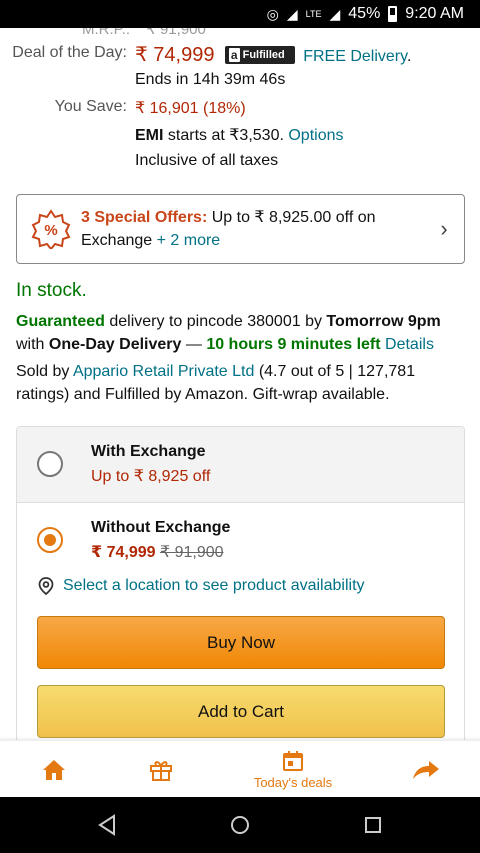  What do you see at coordinates (107, 825) in the screenshot?
I see `back-icon` at bounding box center [107, 825].